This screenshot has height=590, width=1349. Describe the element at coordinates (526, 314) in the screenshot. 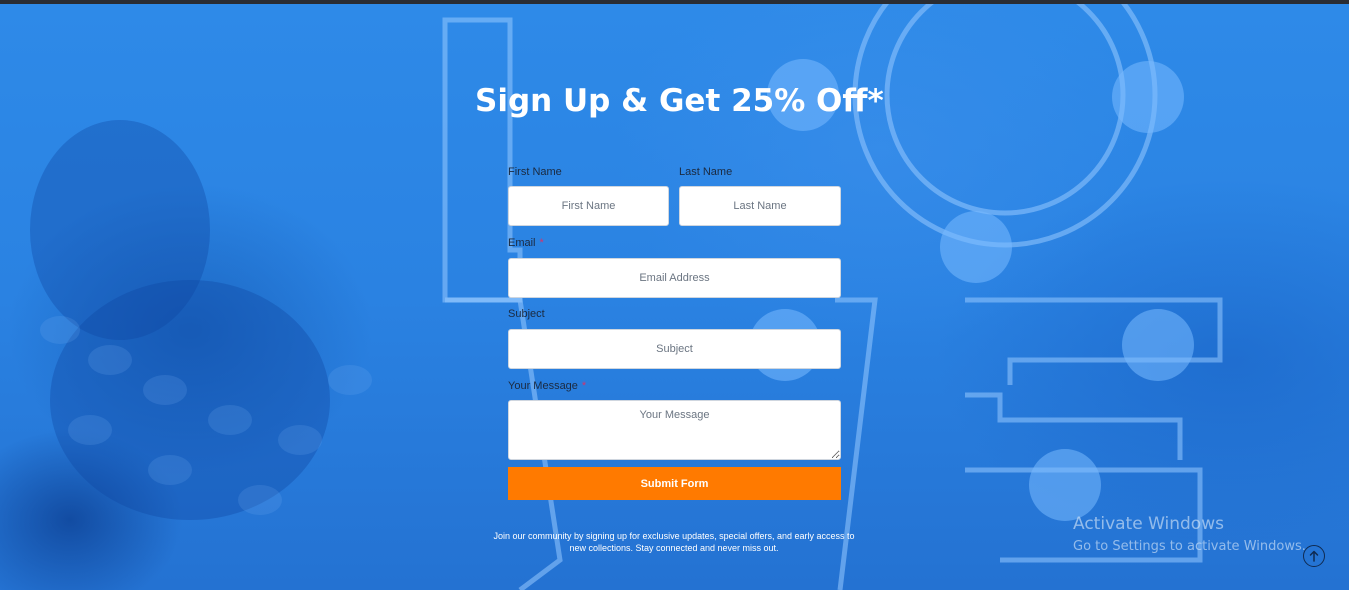

I see `subject-label: Subject` at that location.